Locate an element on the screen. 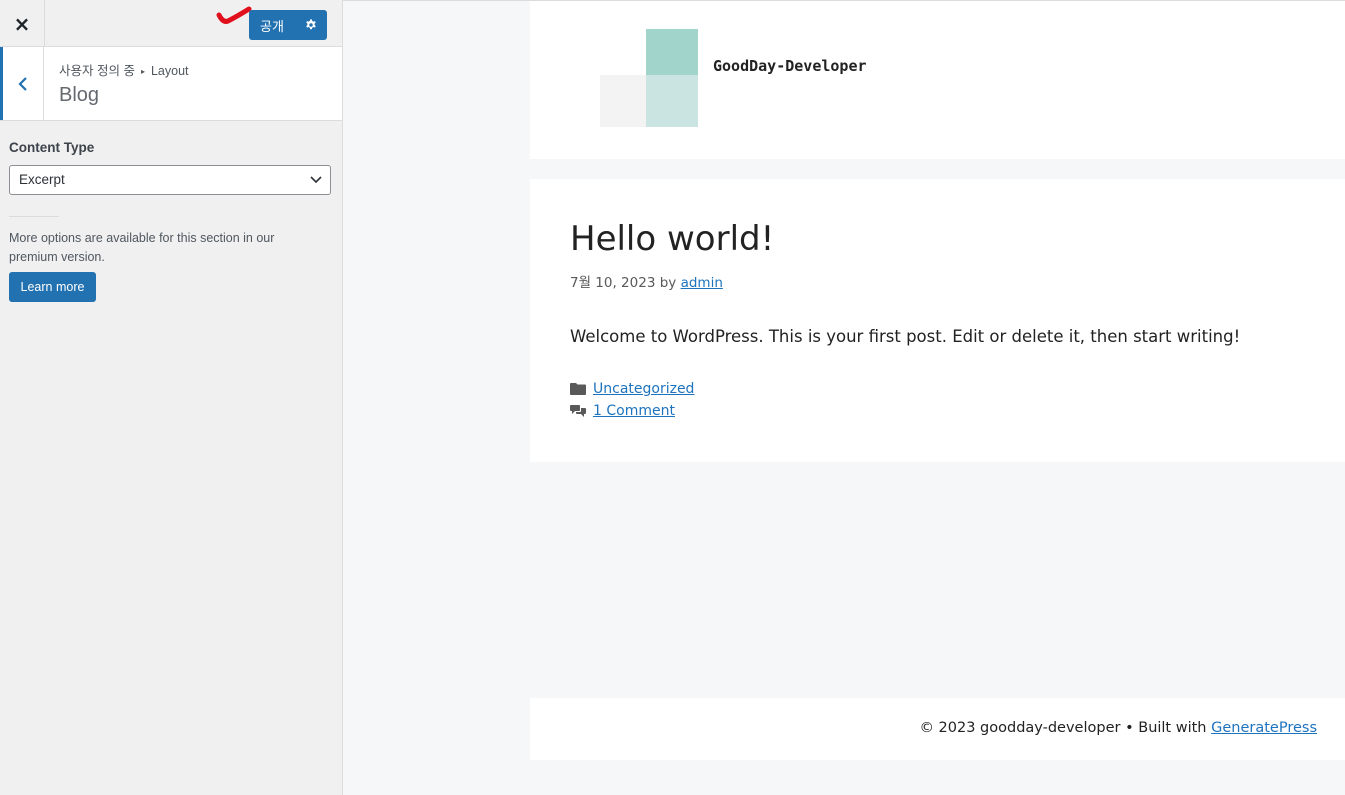 The image size is (1345, 795). publish-button: 공개 is located at coordinates (272, 25).